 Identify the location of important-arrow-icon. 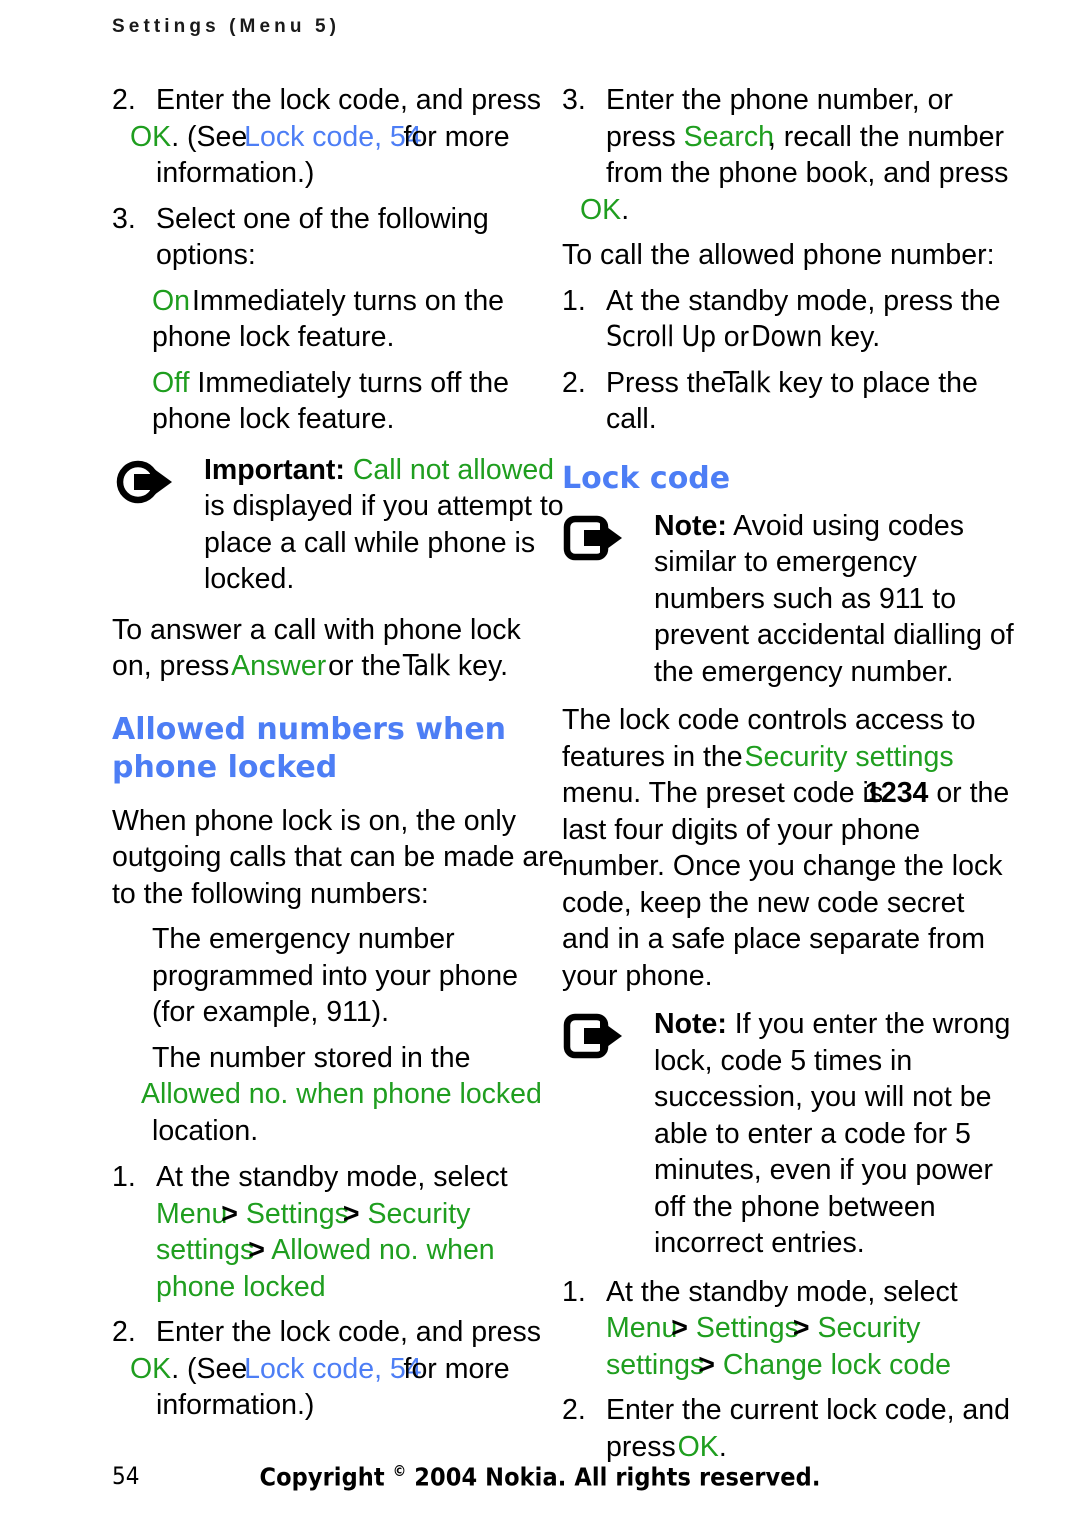
(149, 483).